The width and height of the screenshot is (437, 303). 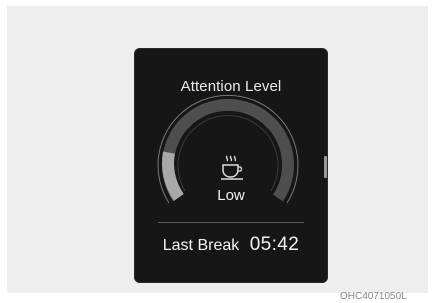 What do you see at coordinates (373, 296) in the screenshot?
I see `figure-code: OHC4071050L` at bounding box center [373, 296].